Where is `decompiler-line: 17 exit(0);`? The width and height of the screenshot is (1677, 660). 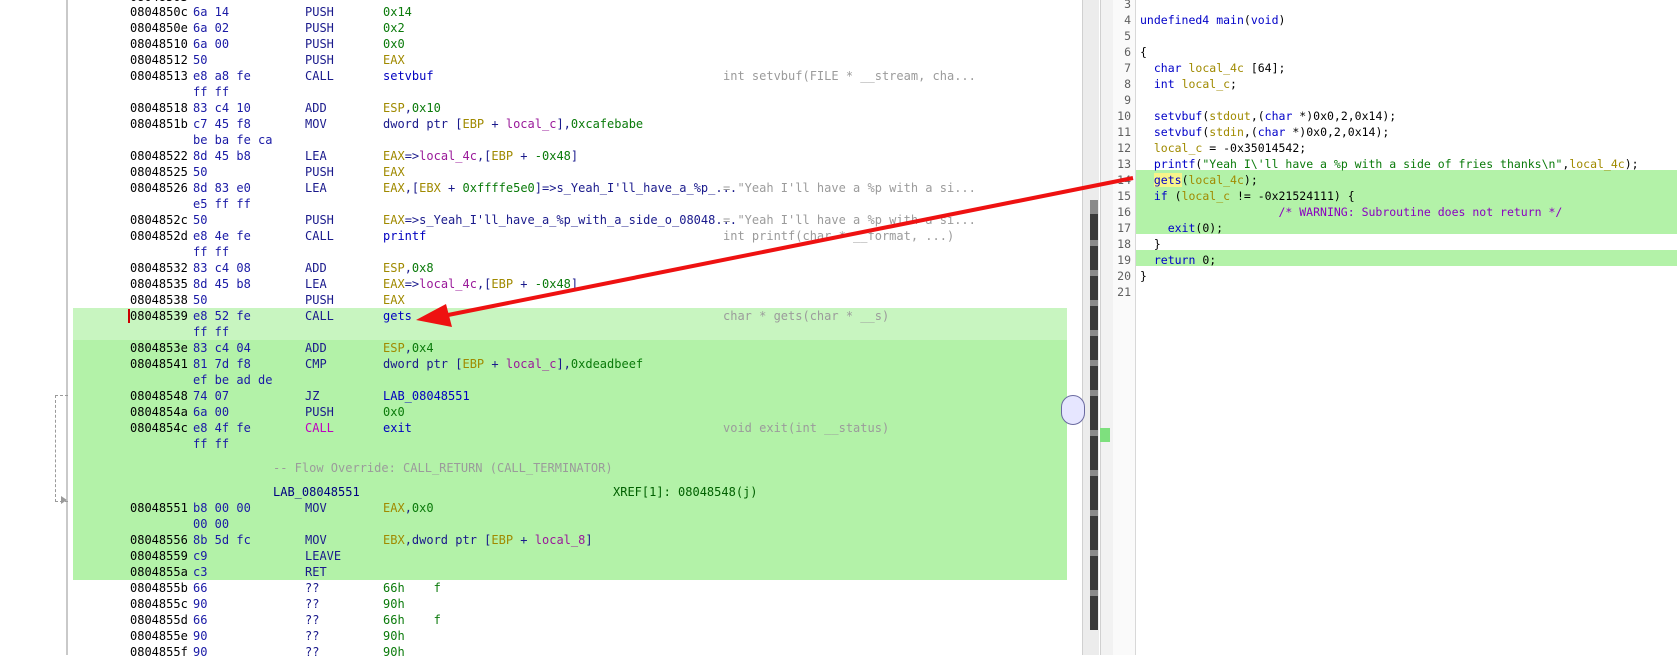 decompiler-line: 17 exit(0); is located at coordinates (1395, 228).